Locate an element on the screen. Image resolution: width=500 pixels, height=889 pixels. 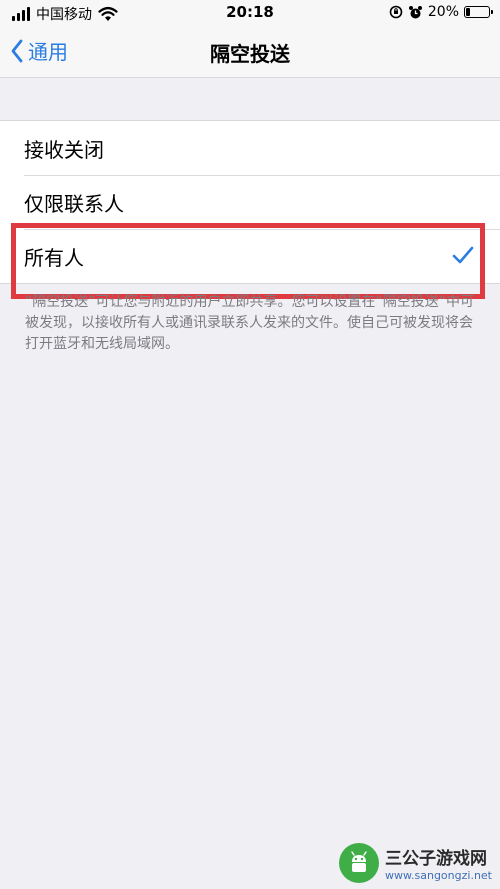
option-receiving-off: 接收关闭 is located at coordinates (250, 148).